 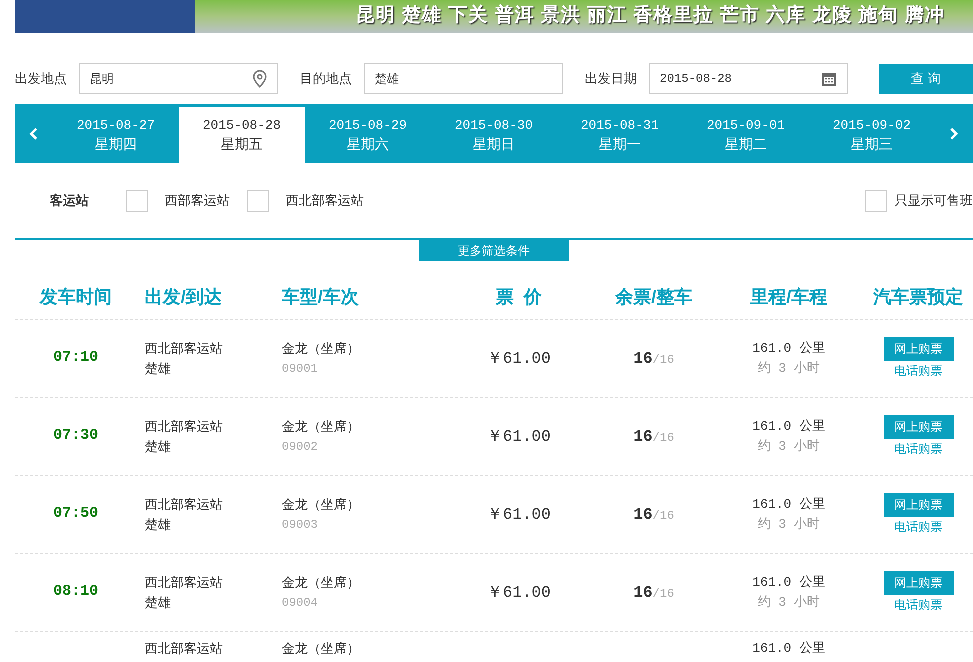 What do you see at coordinates (829, 78) in the screenshot?
I see `calendar-icon` at bounding box center [829, 78].